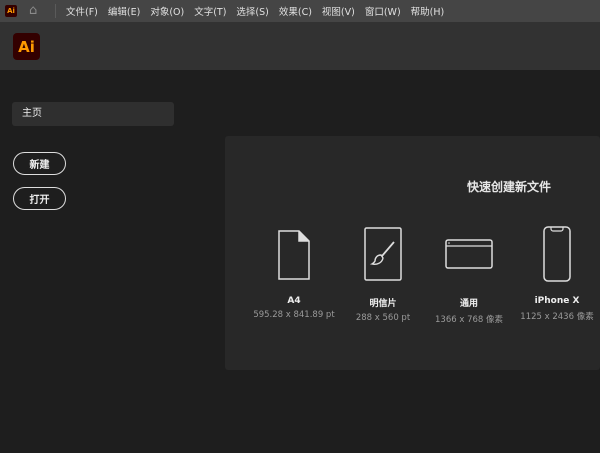  I want to click on preset-web: 通用 1366 x 768 像素, so click(469, 275).